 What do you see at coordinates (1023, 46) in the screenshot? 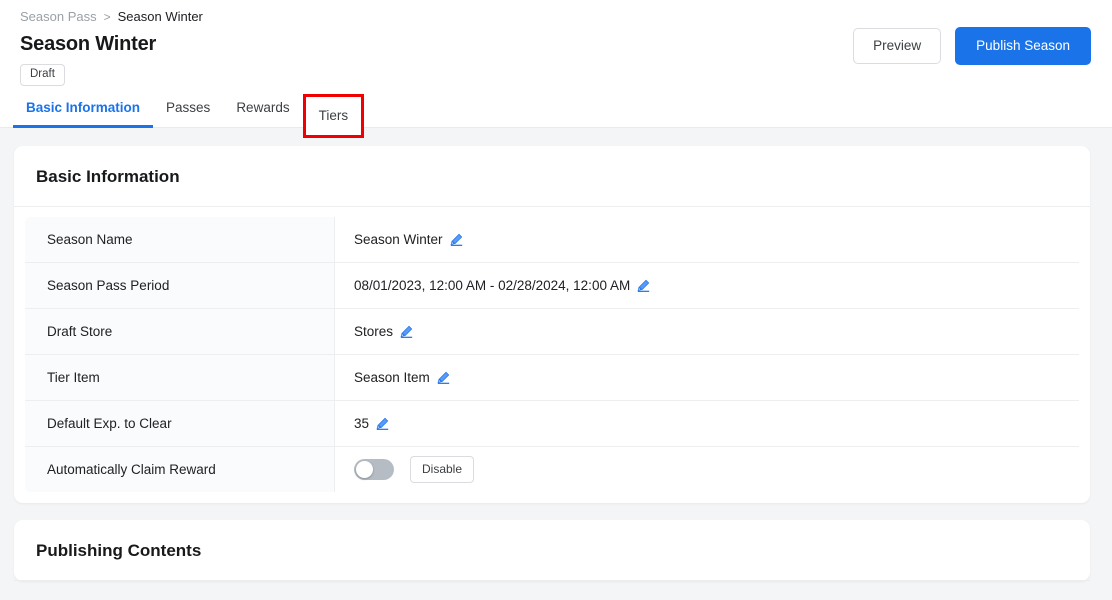
I see `publish-season-button: Publish Season` at bounding box center [1023, 46].